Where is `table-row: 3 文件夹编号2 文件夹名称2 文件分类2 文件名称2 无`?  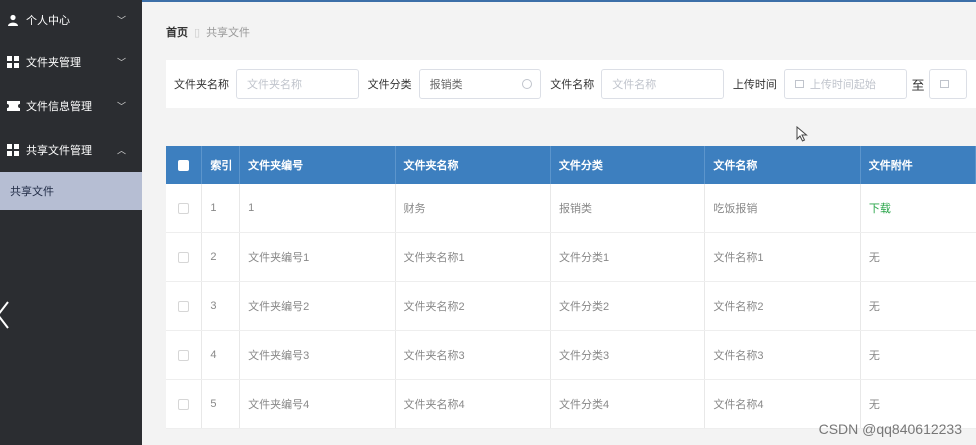
table-row: 3 文件夹编号2 文件夹名称2 文件分类2 文件名称2 无 is located at coordinates (571, 306).